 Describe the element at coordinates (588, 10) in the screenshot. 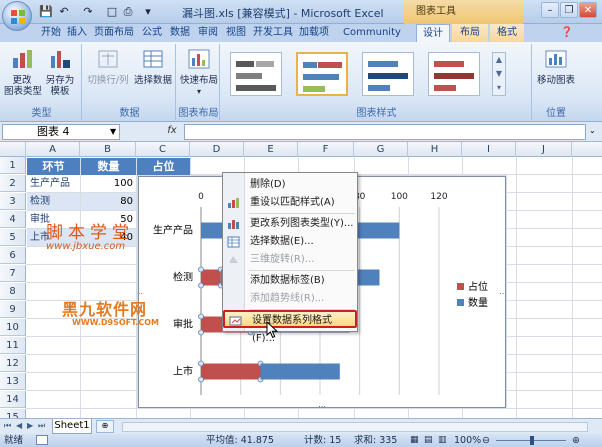

I see `close-button: ✕` at that location.